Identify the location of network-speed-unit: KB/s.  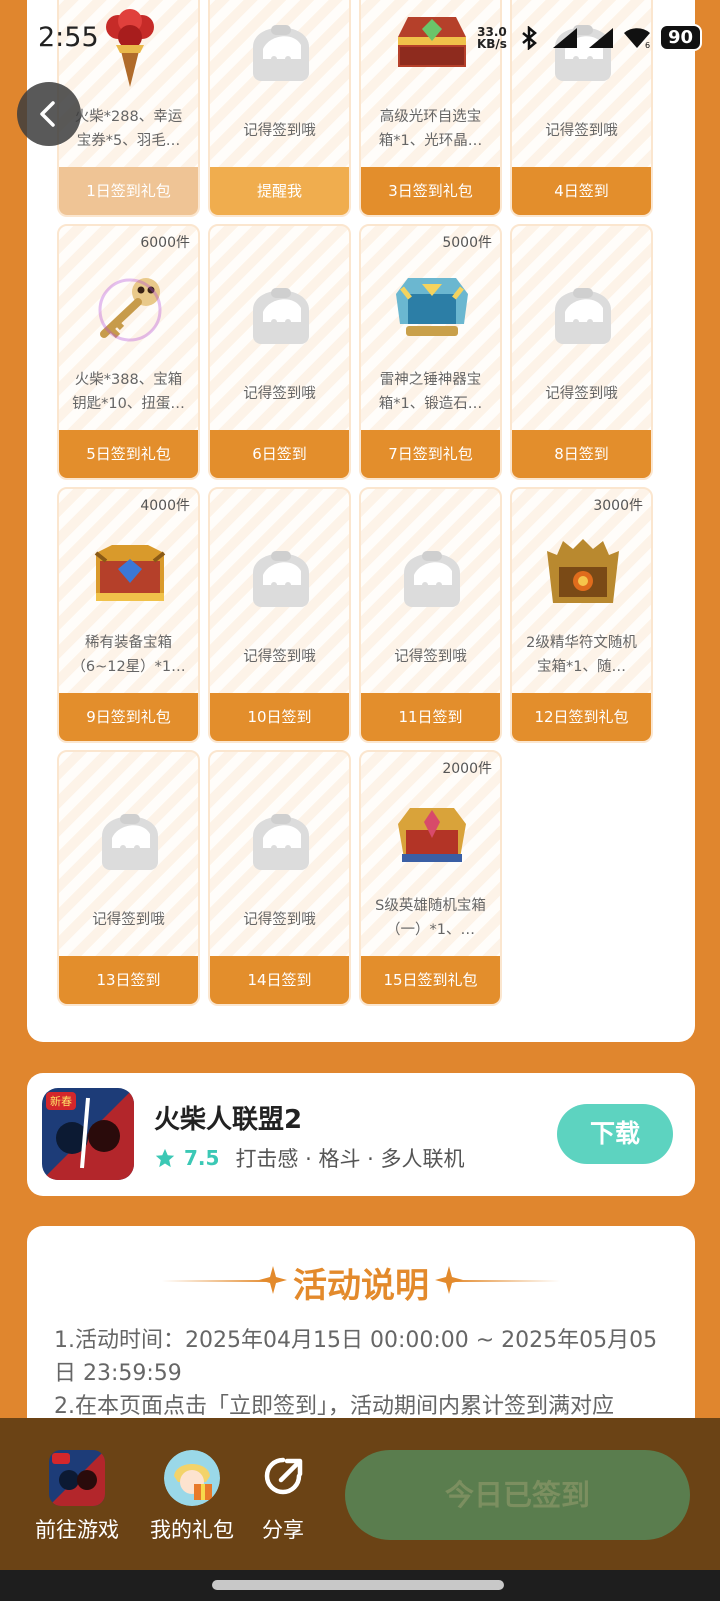
(491, 43).